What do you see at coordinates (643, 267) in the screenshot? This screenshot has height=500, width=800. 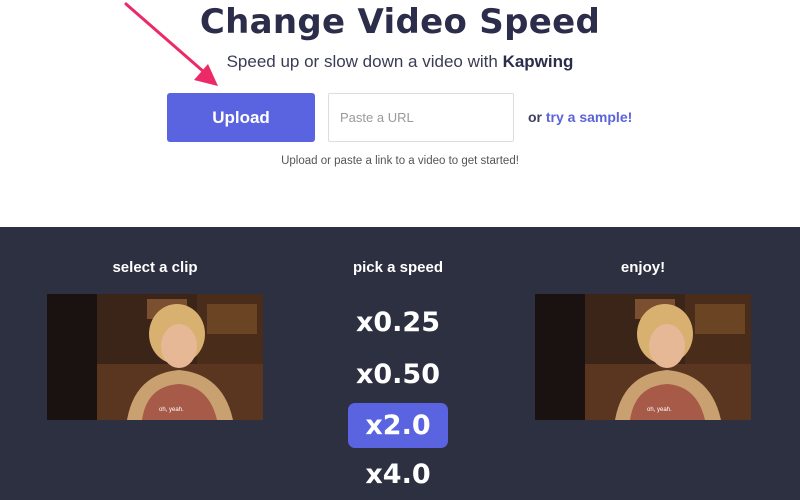 I see `step-enjoy-label: enjoy!` at bounding box center [643, 267].